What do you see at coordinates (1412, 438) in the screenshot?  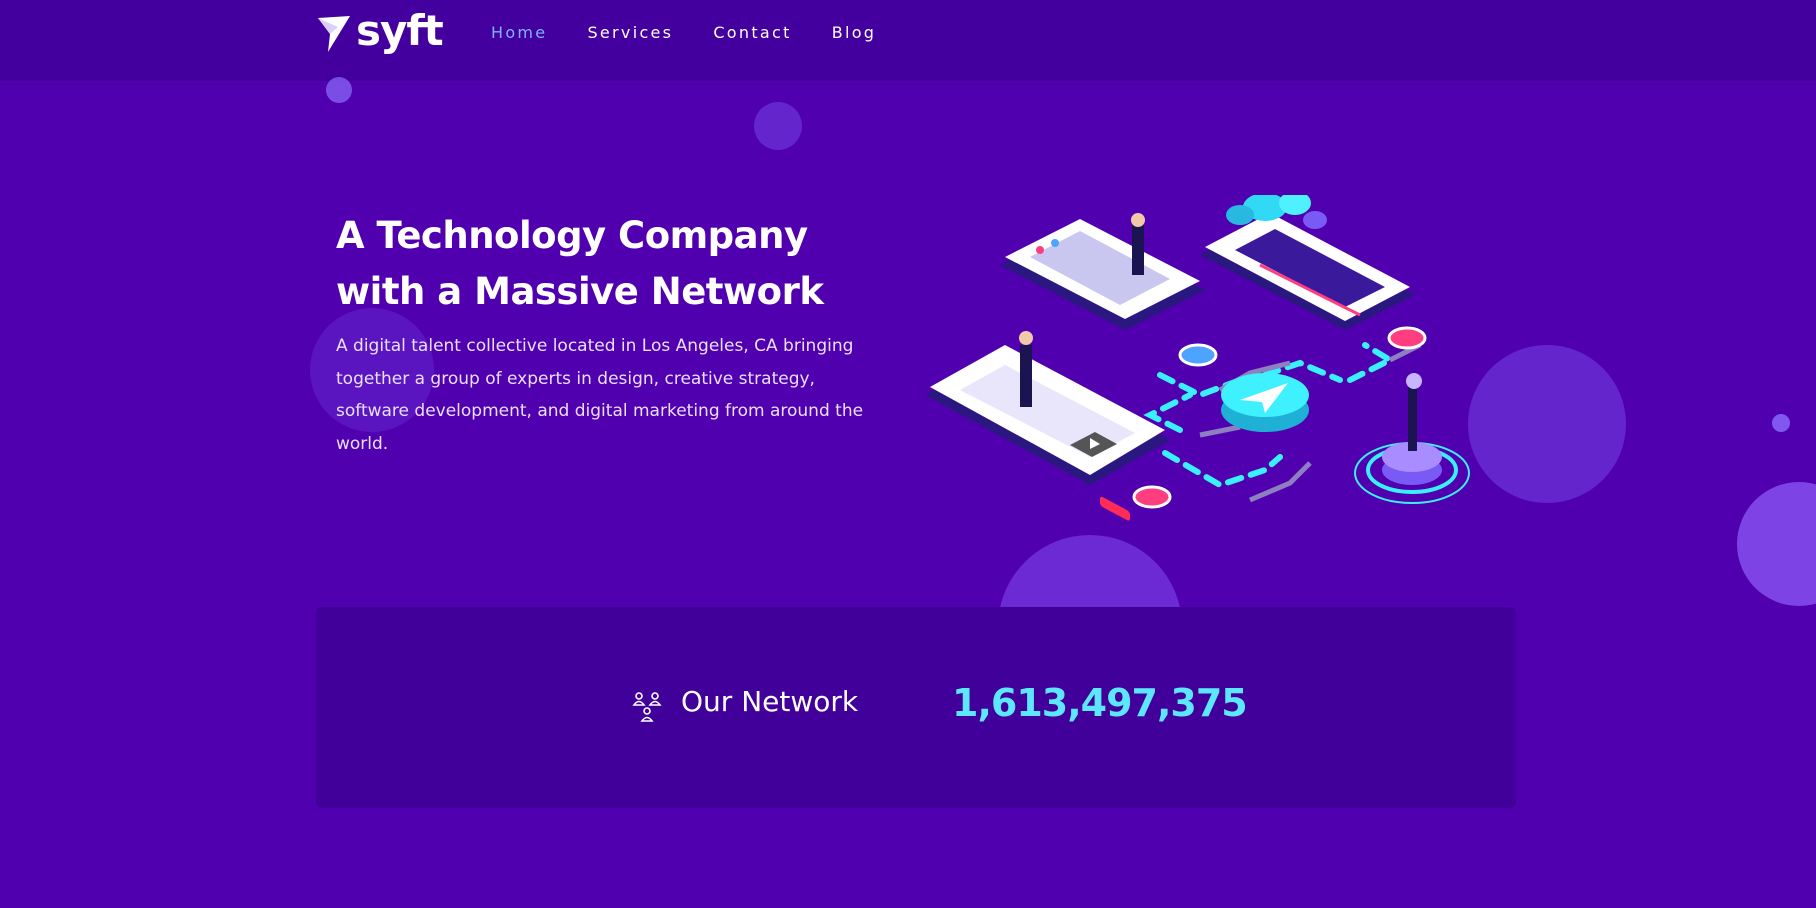 I see `pedestal` at bounding box center [1412, 438].